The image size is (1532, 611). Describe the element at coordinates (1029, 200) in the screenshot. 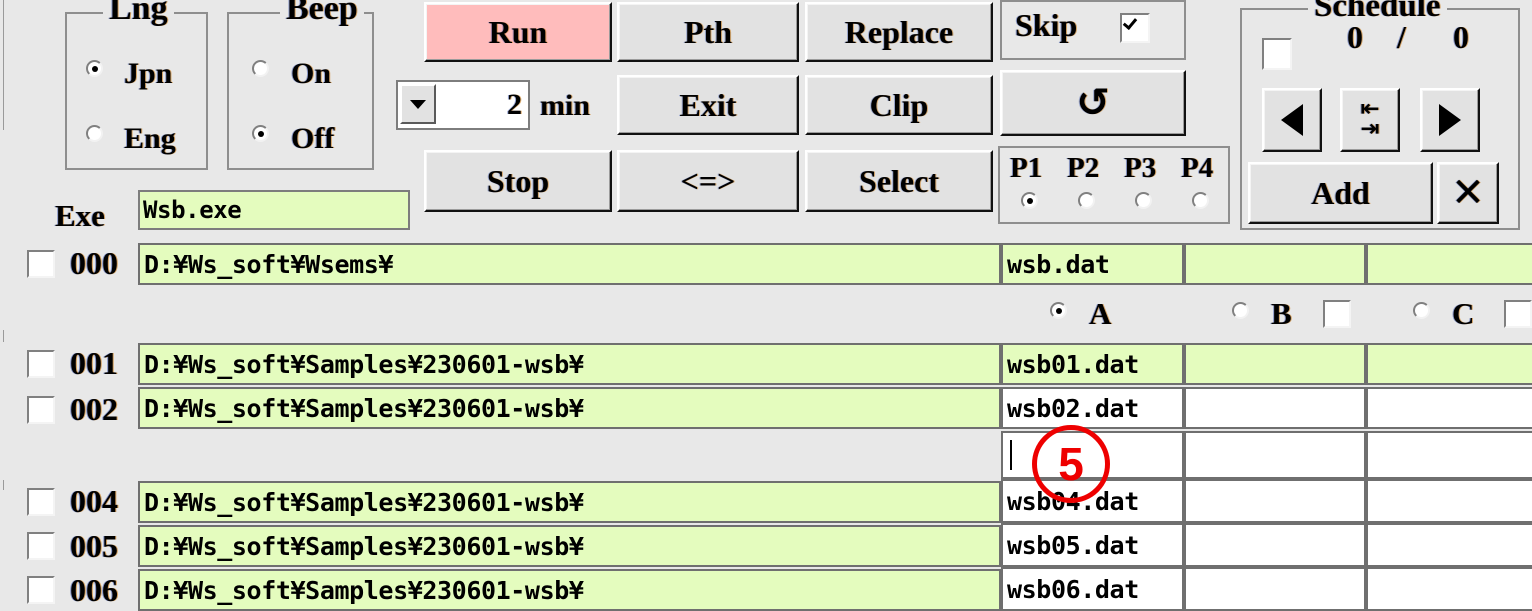

I see `pattern-radio-p1` at that location.